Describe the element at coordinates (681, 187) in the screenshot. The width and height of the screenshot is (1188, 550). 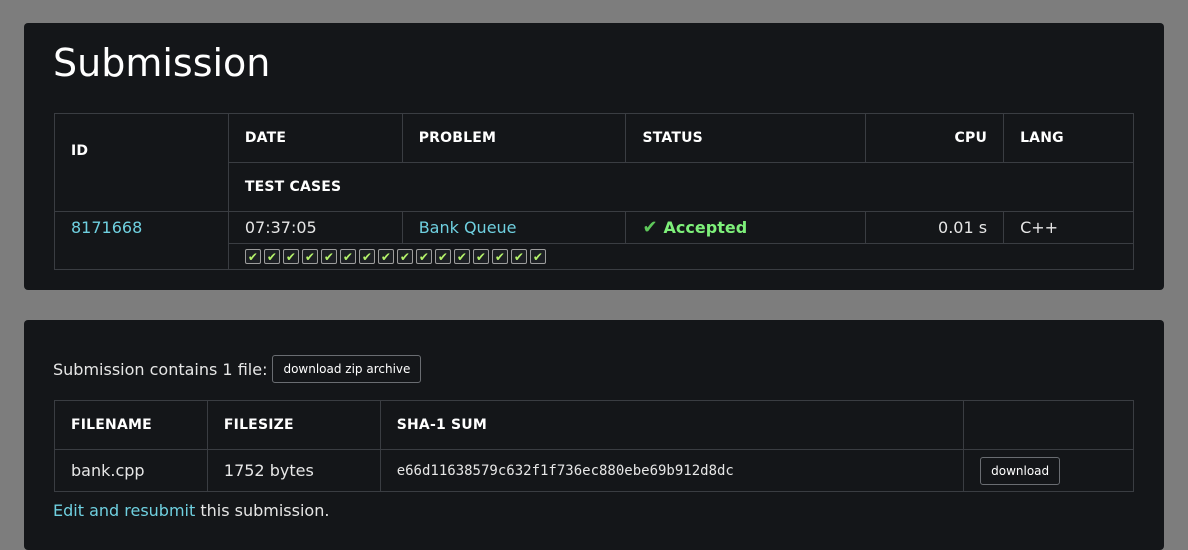
I see `header-test-cases: TEST CASES` at that location.